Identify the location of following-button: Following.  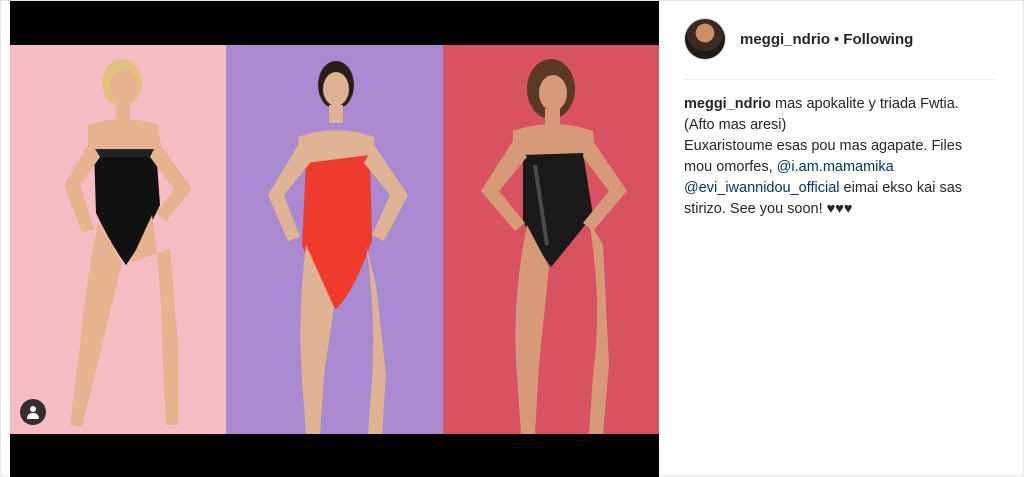
(878, 39).